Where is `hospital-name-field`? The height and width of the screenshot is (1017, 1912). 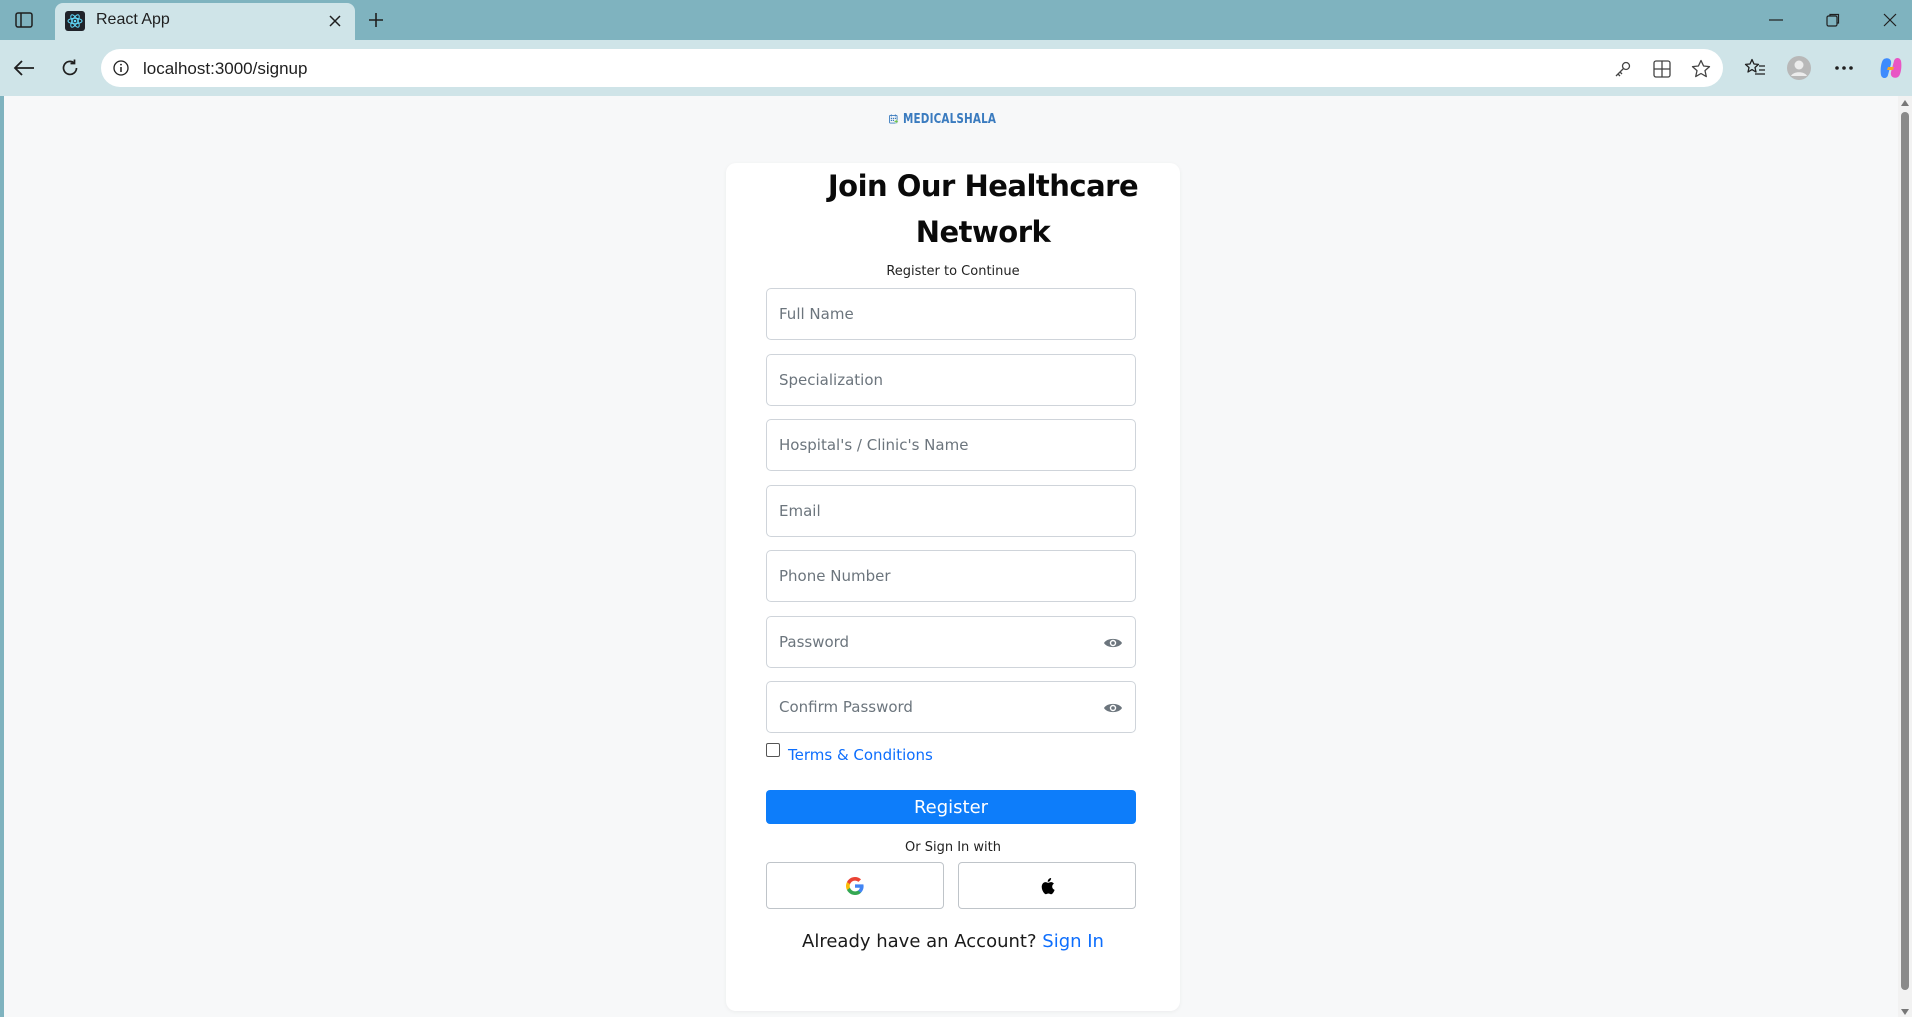 hospital-name-field is located at coordinates (951, 445).